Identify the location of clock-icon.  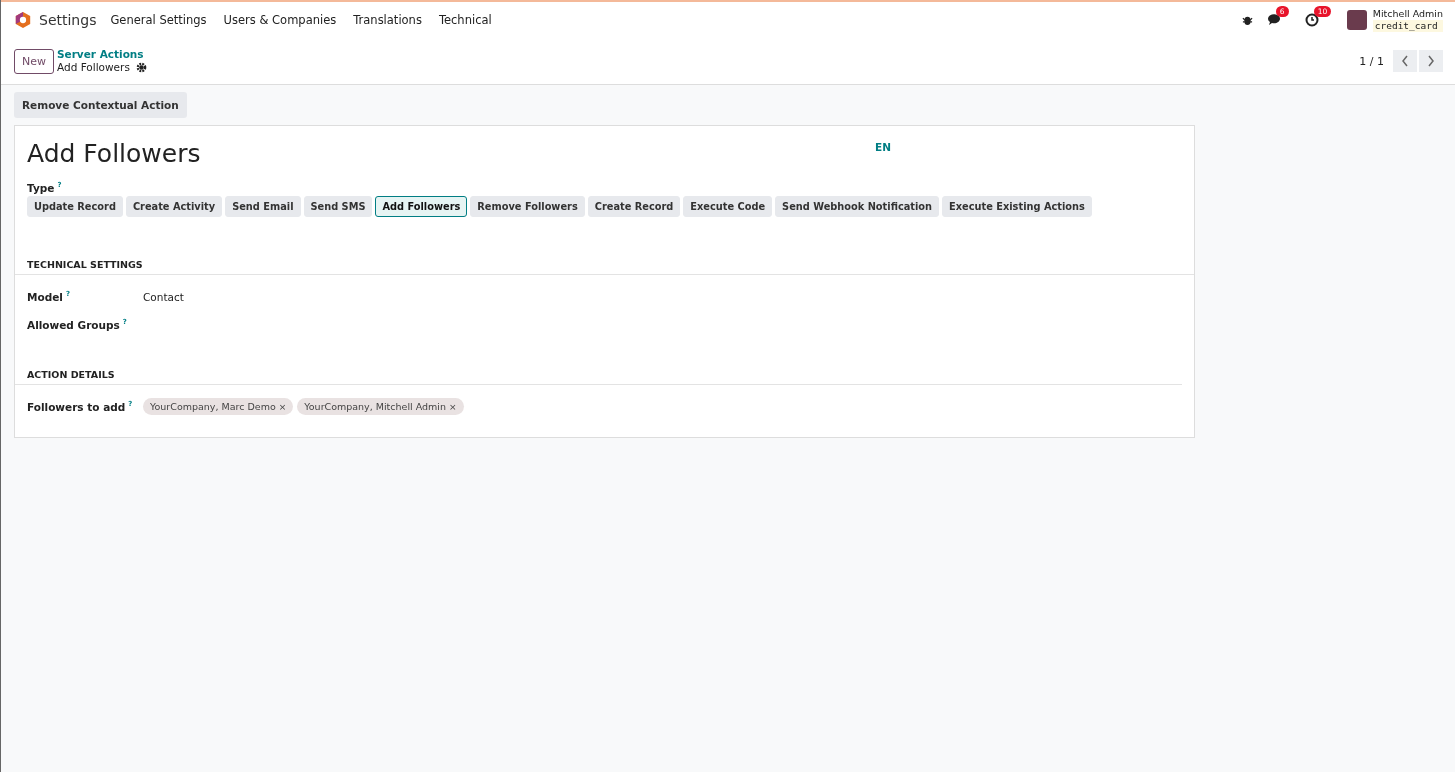
(1311, 20).